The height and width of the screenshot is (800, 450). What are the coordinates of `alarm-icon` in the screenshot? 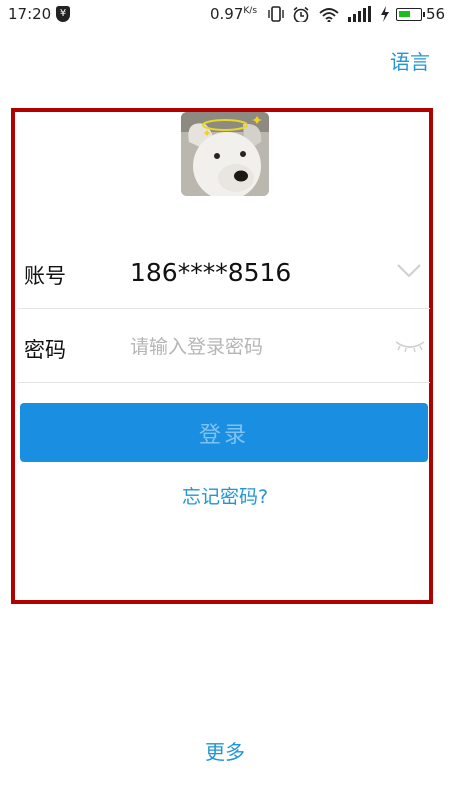 It's located at (301, 14).